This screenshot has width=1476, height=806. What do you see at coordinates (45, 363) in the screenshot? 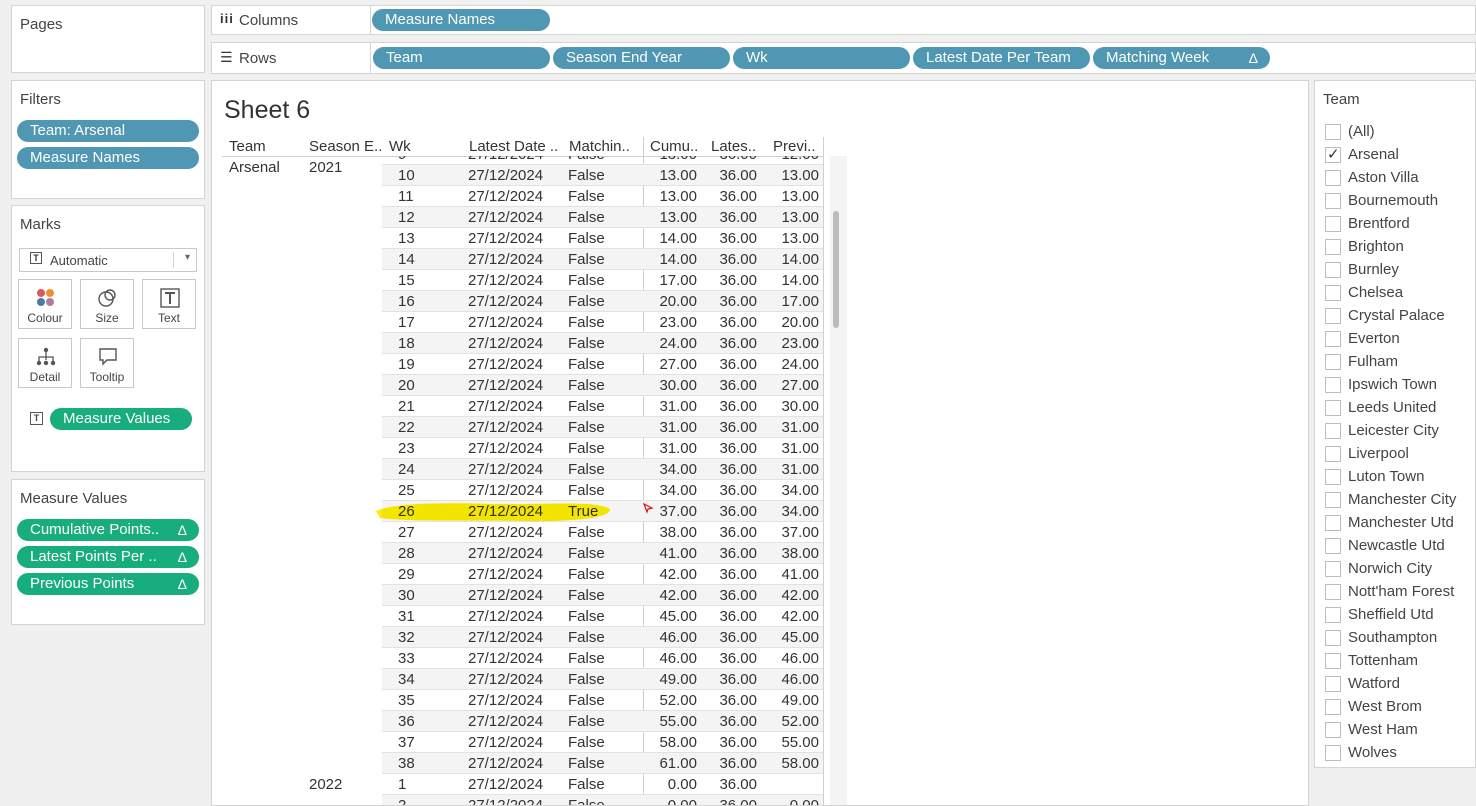
I see `detail-button: Detail` at bounding box center [45, 363].